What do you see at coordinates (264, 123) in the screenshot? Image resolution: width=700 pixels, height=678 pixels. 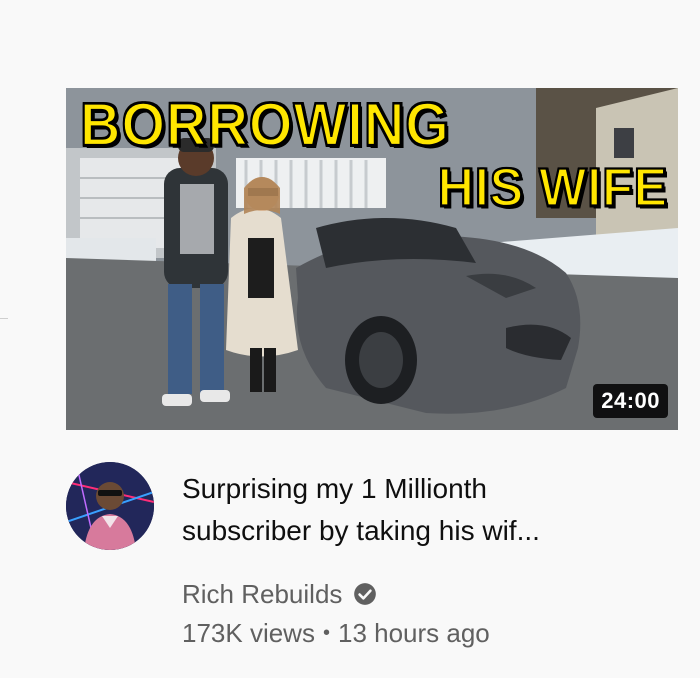 I see `thumbnail-headline-line1: BORROWING` at bounding box center [264, 123].